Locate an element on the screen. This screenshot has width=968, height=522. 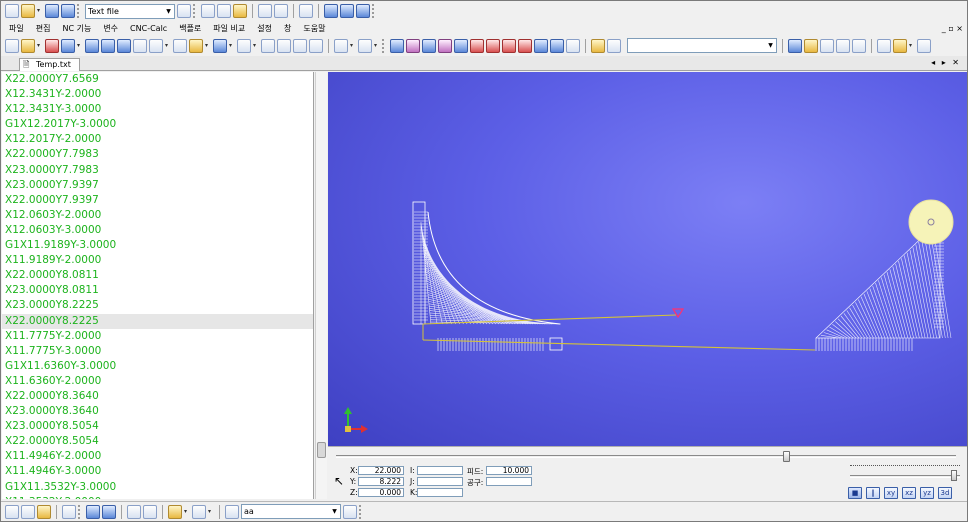
axis-icon is located at coordinates (341, 45).